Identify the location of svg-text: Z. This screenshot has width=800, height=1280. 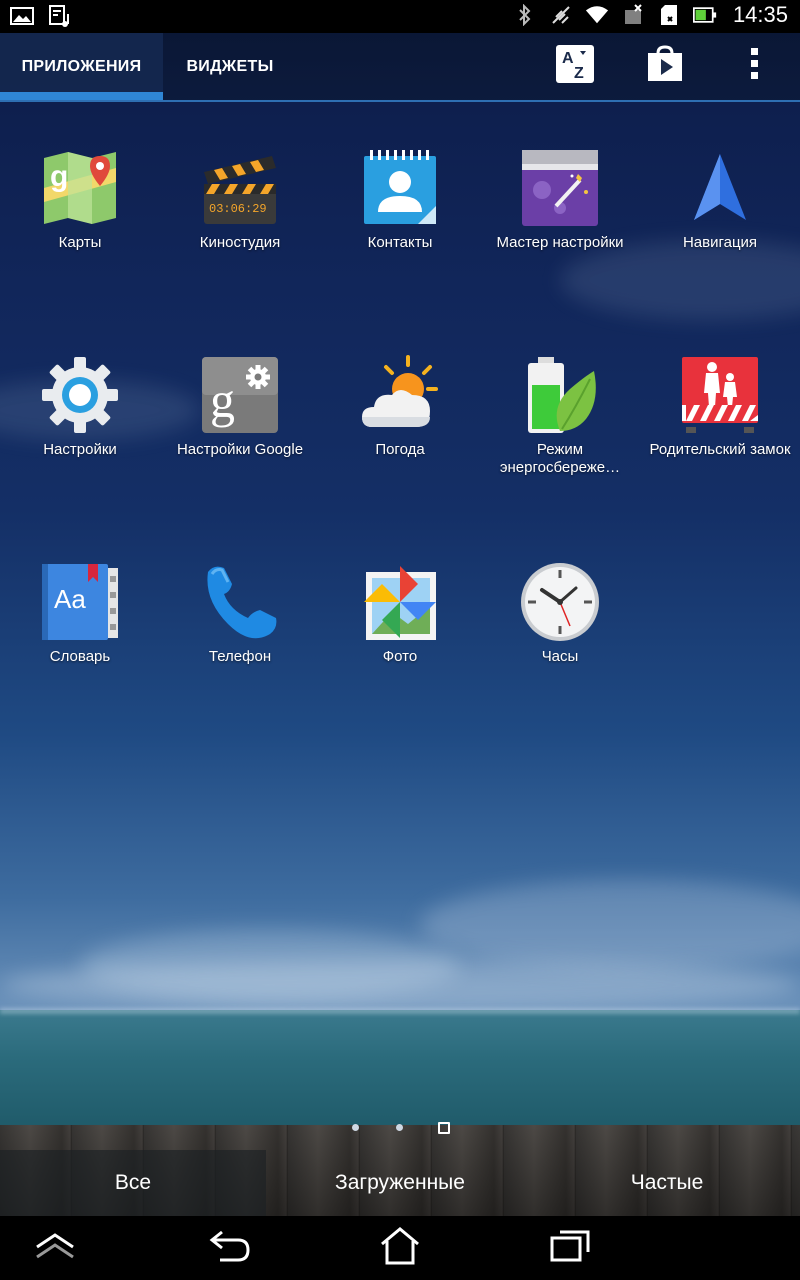
(579, 73).